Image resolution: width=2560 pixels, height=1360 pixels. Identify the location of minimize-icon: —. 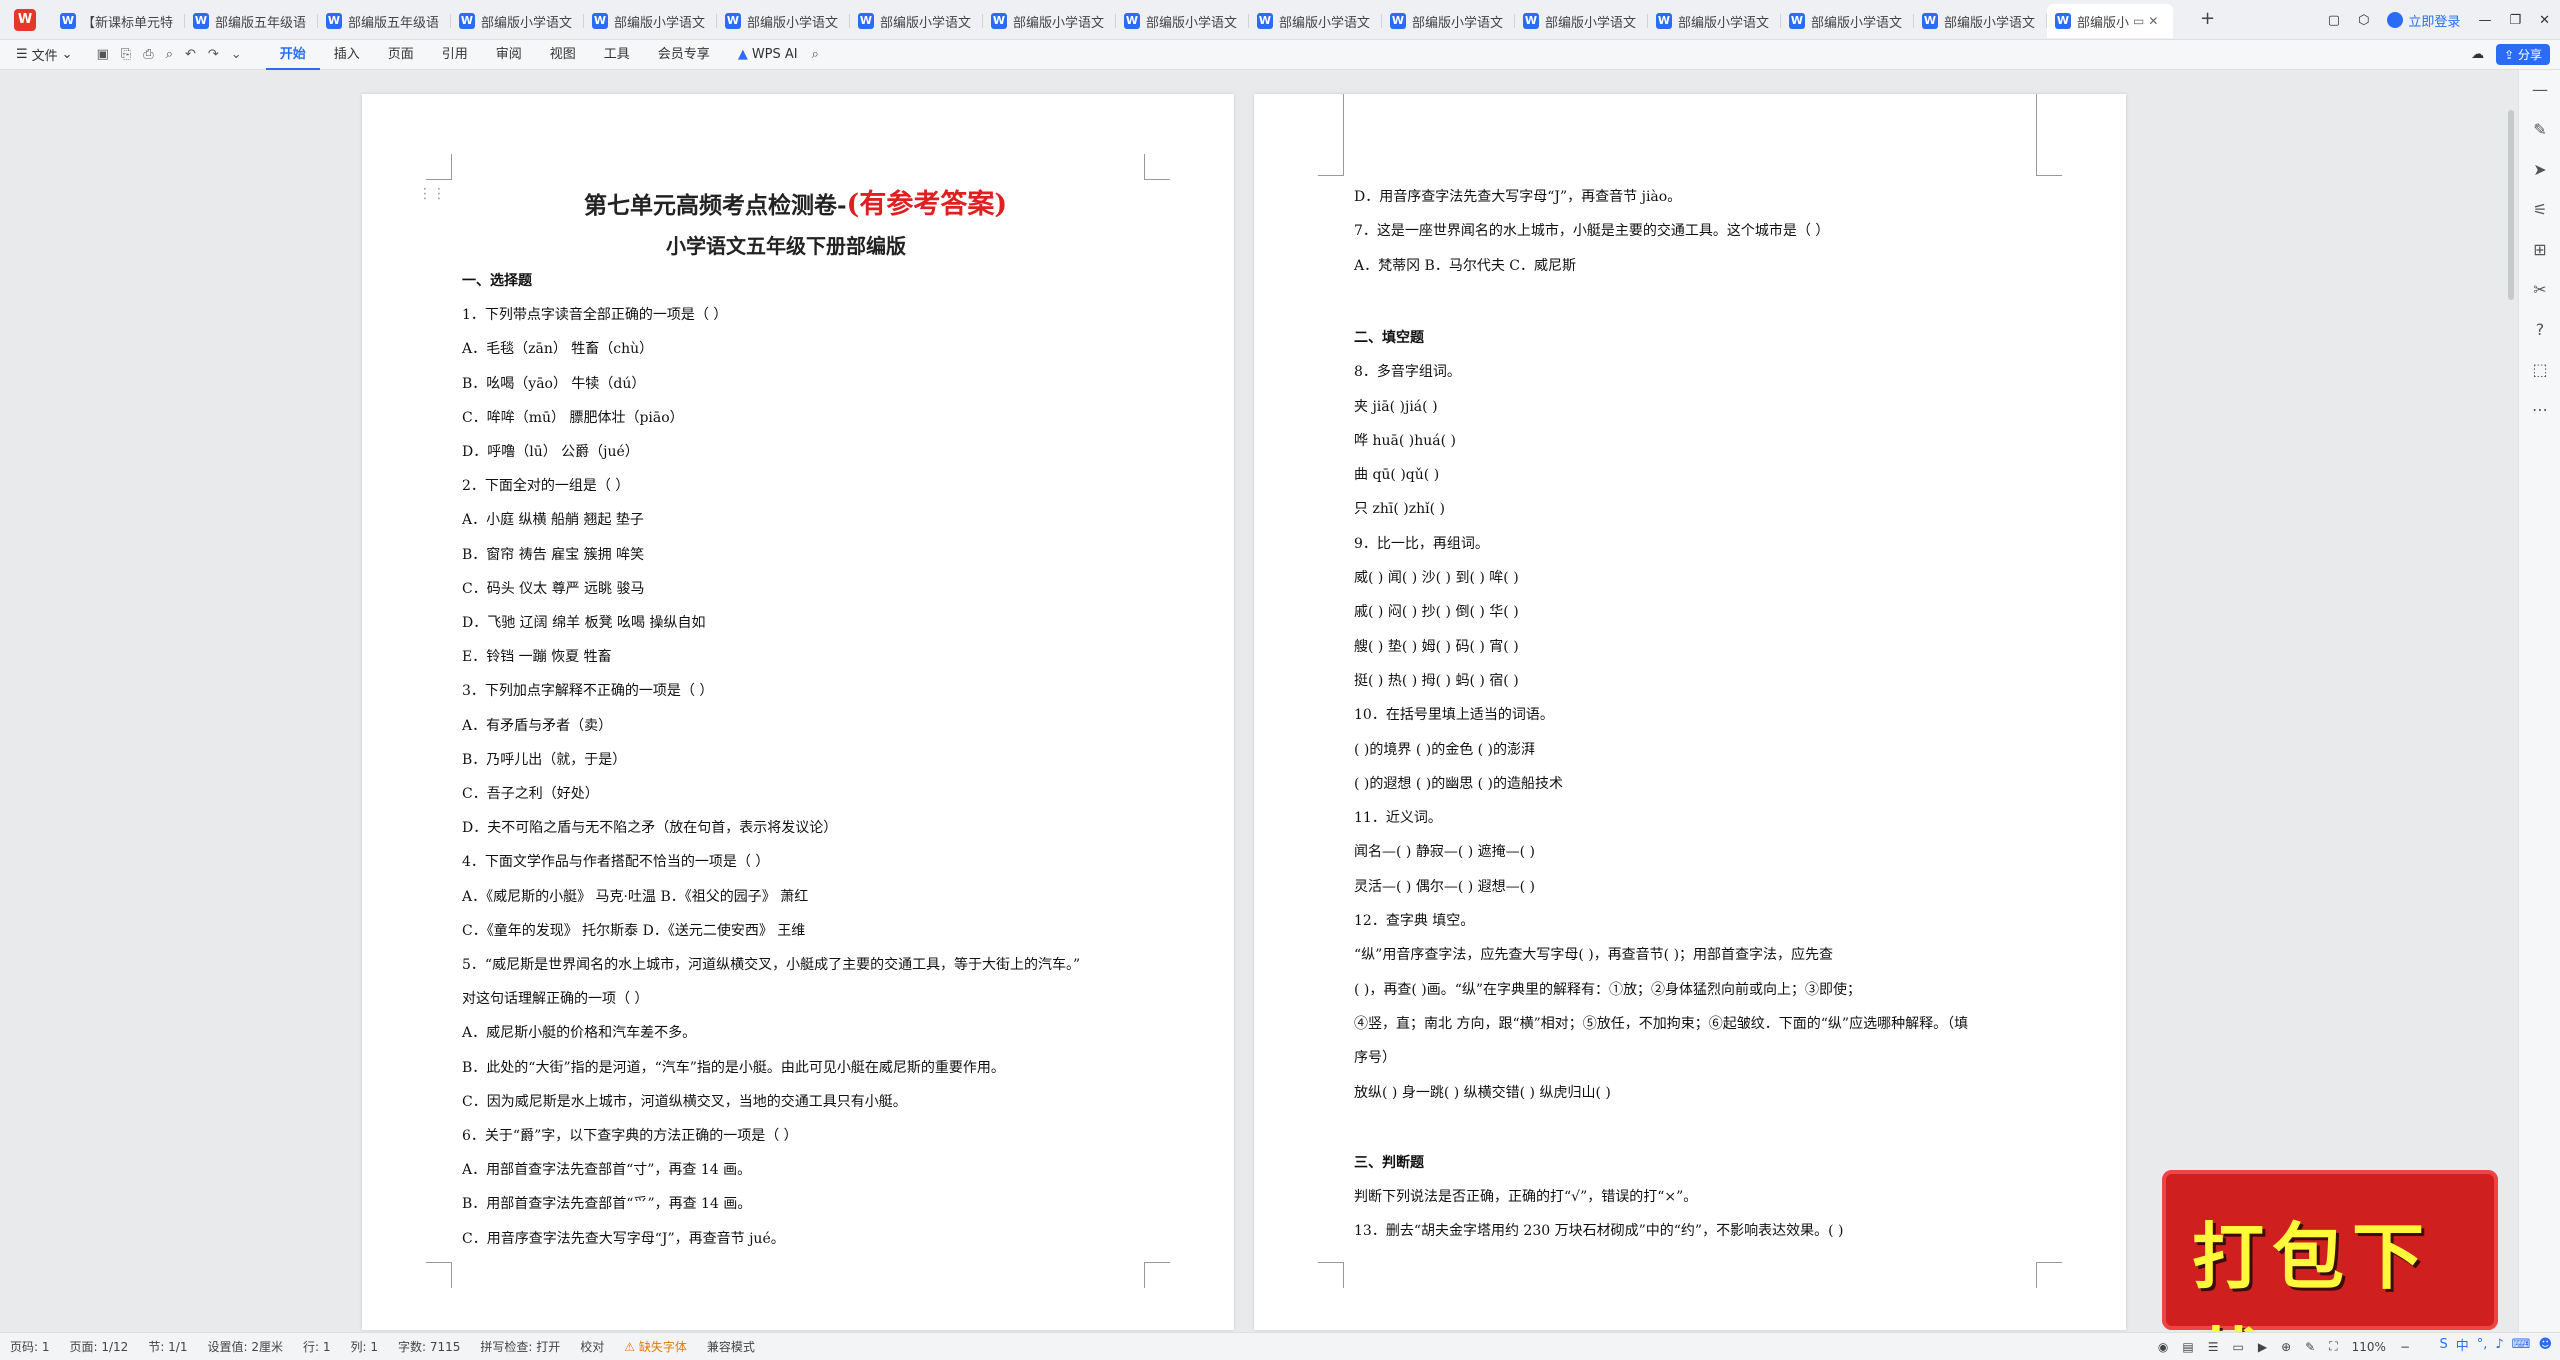
(2484, 20).